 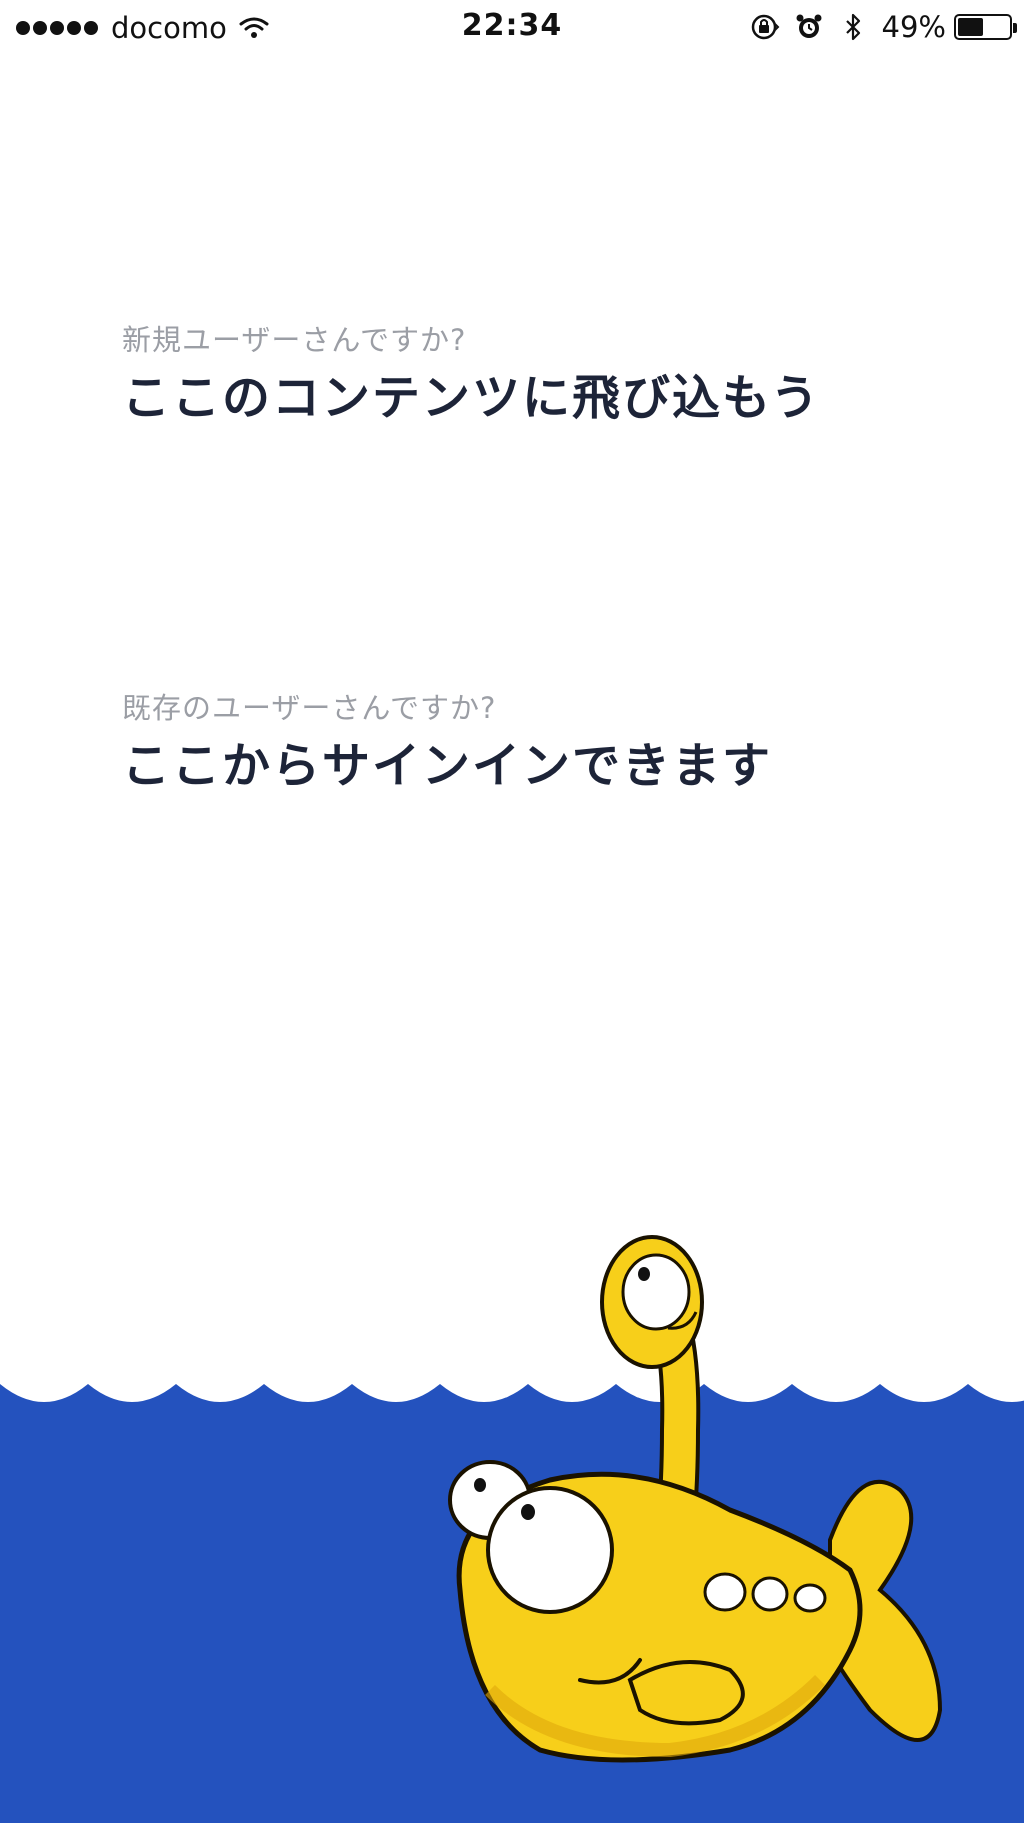 I want to click on sign-in-link: ここからサインインできます, so click(x=447, y=766).